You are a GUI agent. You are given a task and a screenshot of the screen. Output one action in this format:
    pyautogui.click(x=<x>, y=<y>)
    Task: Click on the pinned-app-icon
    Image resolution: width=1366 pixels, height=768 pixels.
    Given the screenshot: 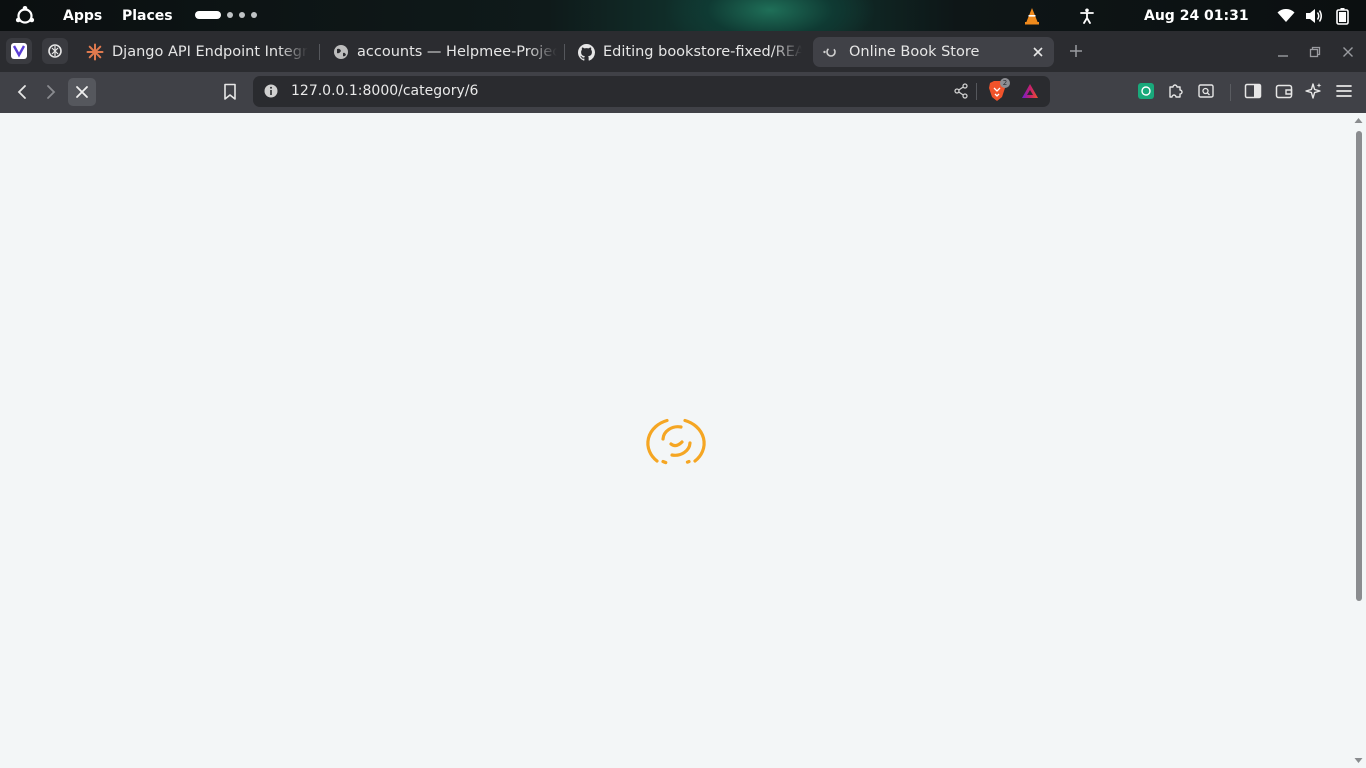 What is the action you would take?
    pyautogui.click(x=19, y=51)
    